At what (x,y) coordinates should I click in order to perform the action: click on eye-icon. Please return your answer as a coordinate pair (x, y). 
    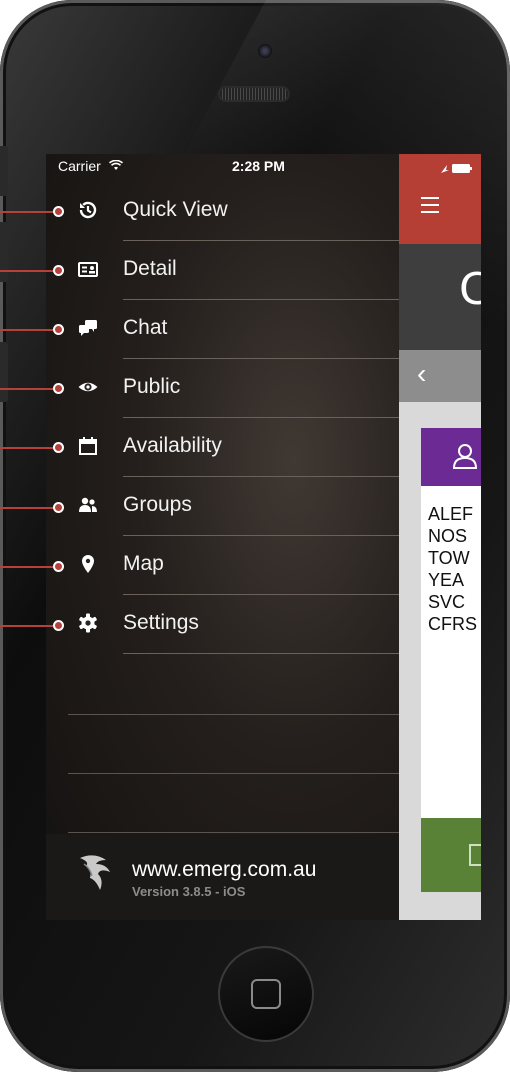
    Looking at the image, I should click on (88, 388).